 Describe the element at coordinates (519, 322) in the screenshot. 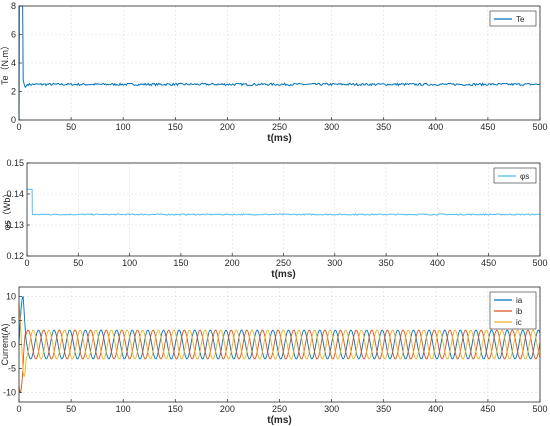

I see `legend-label: ic` at that location.